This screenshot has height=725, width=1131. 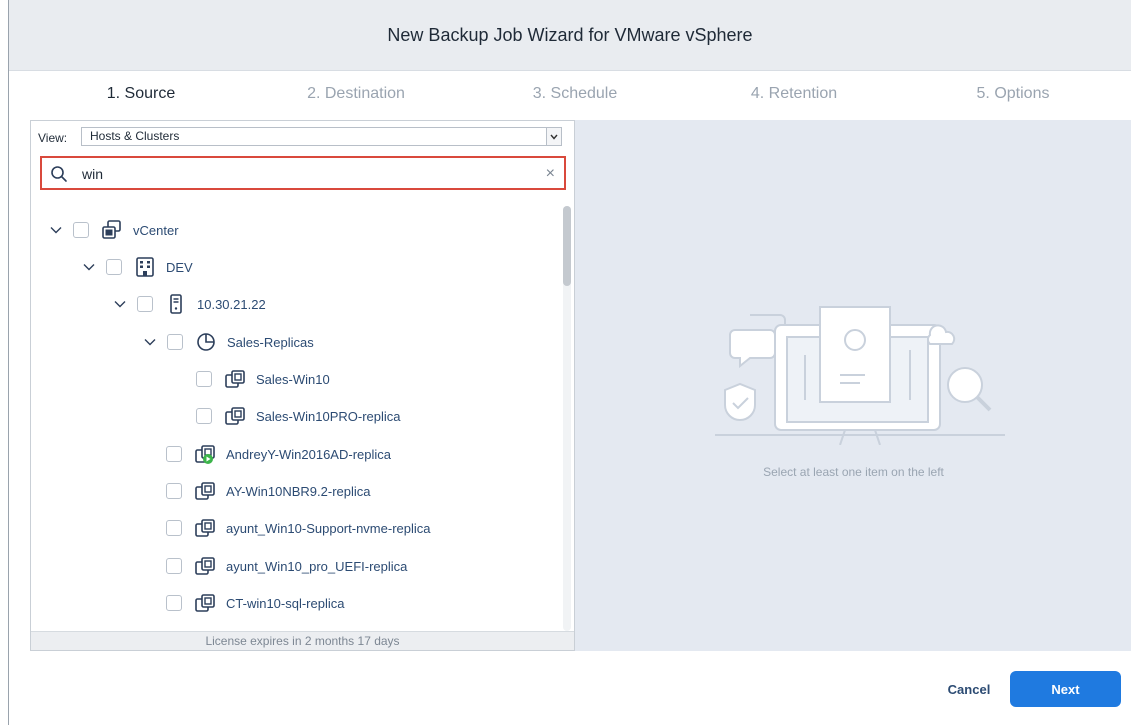 What do you see at coordinates (156, 230) in the screenshot?
I see `tree-item-label: vCenter` at bounding box center [156, 230].